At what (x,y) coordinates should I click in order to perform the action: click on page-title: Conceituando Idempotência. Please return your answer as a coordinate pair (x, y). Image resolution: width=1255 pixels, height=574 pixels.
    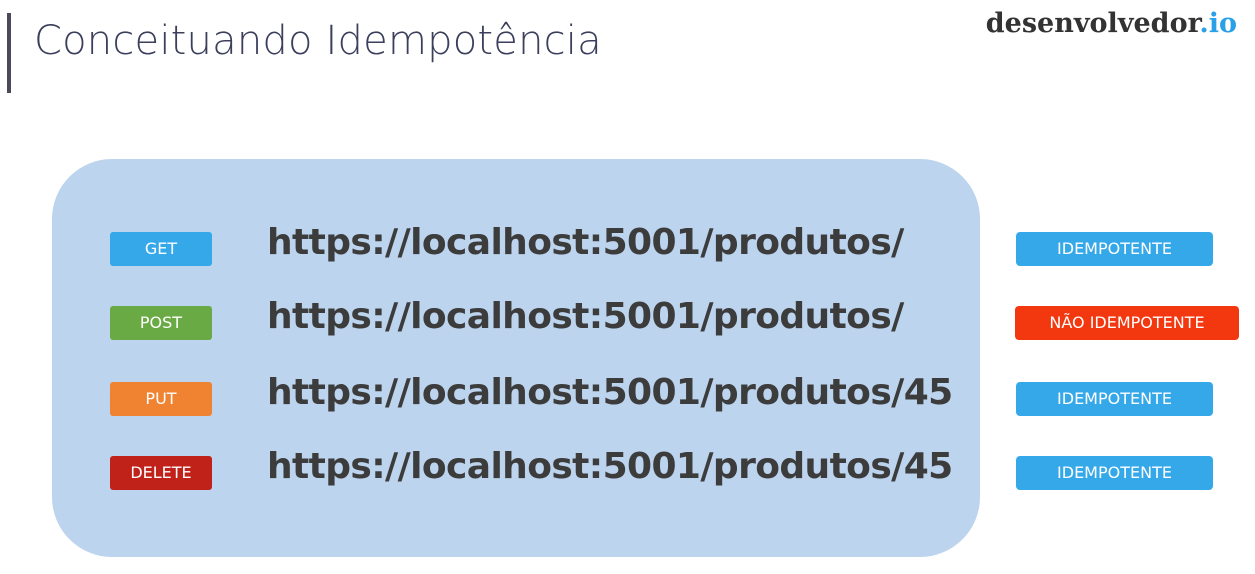
    Looking at the image, I should click on (318, 41).